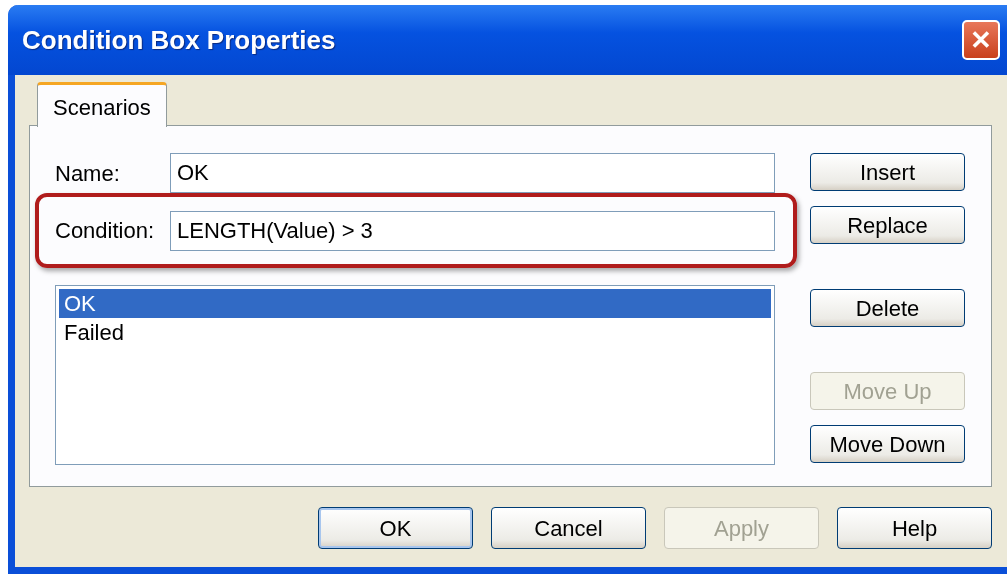  What do you see at coordinates (914, 528) in the screenshot?
I see `dialog-button: Help` at bounding box center [914, 528].